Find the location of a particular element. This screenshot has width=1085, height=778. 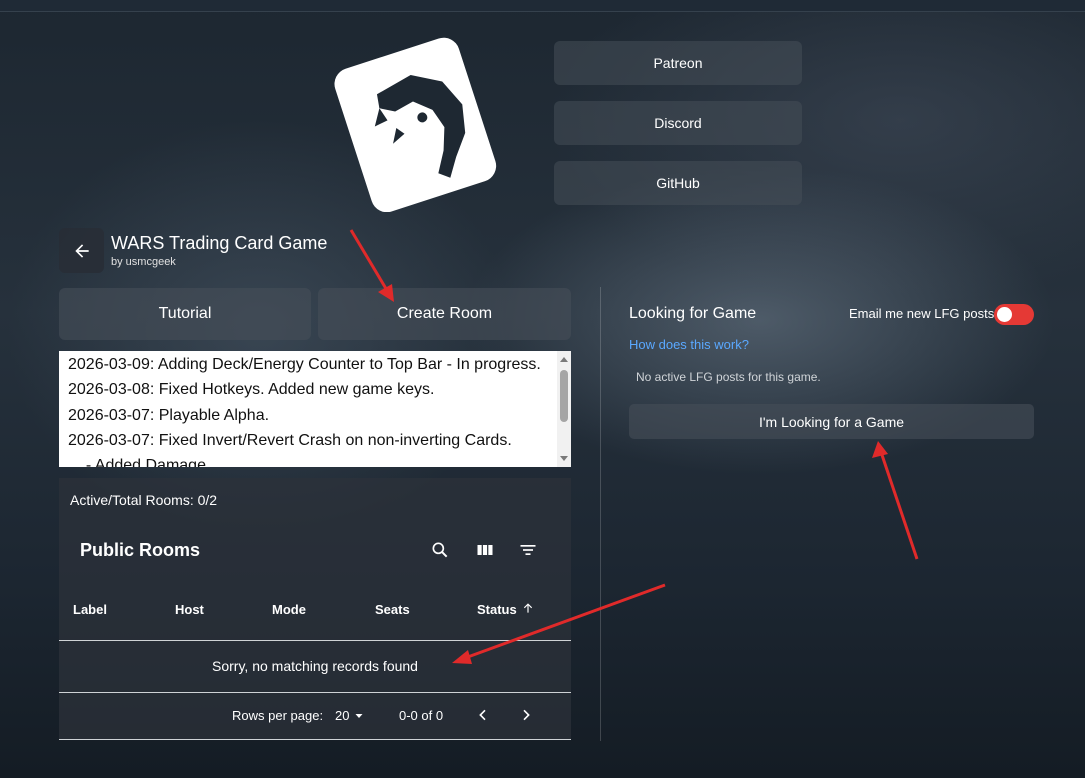

looking-for-game-label: I'm Looking for a Game is located at coordinates (831, 421).